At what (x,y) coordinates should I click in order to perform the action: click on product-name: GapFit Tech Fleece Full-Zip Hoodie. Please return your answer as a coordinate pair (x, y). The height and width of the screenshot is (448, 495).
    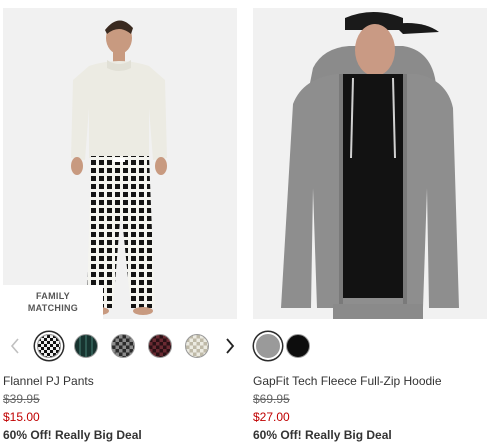
    Looking at the image, I should click on (373, 381).